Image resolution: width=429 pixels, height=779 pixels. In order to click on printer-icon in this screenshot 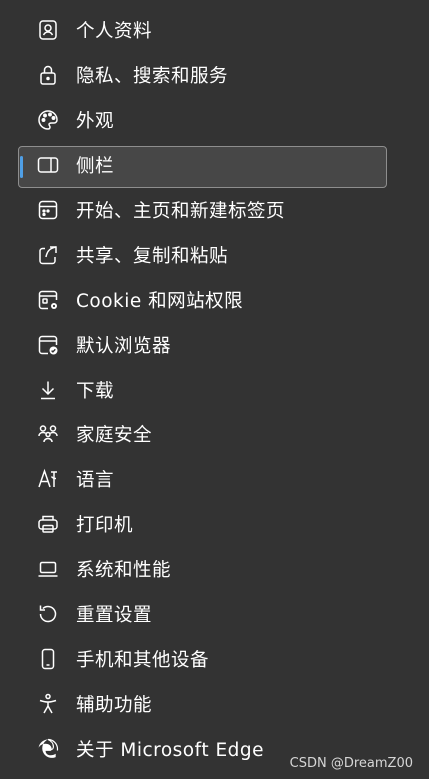, I will do `click(48, 524)`.